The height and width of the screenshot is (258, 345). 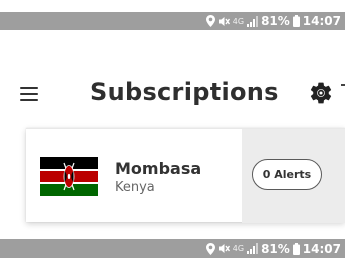 I want to click on page-title: Subscriptions, so click(x=184, y=92).